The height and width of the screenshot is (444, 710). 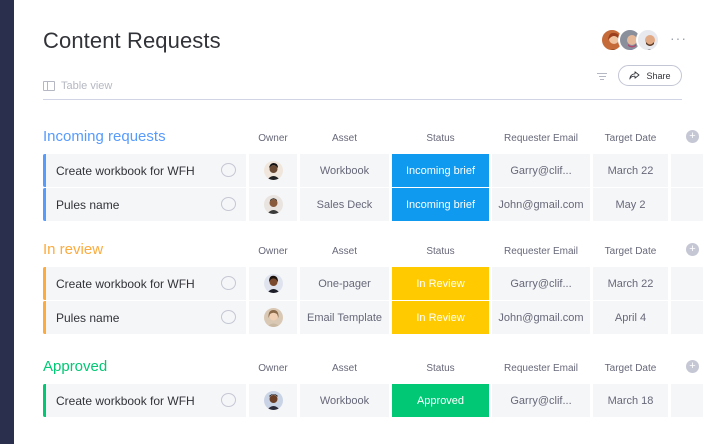 I want to click on group-title: Incoming requests, so click(x=104, y=136).